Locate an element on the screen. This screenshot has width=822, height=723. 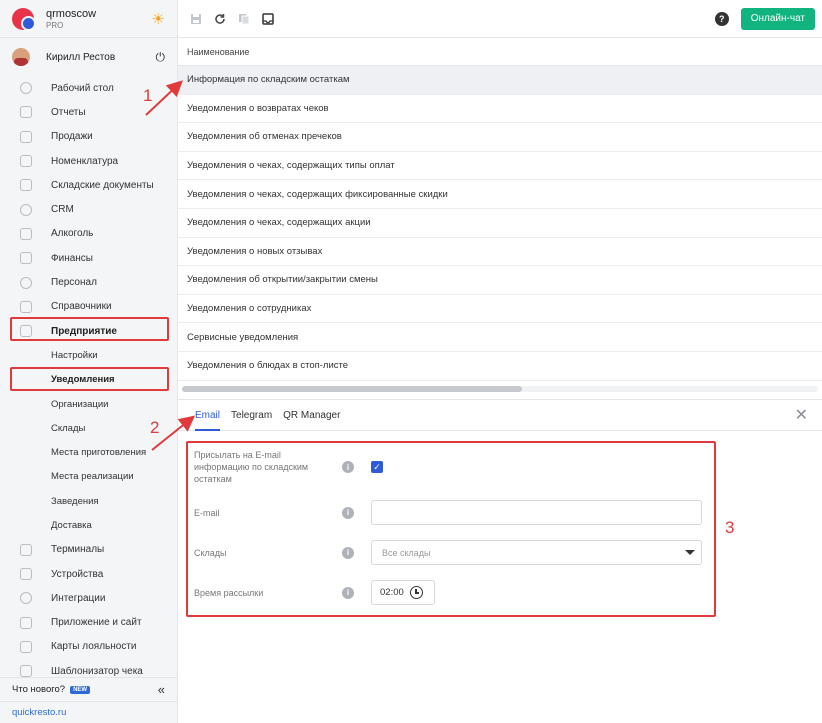
tag-icon is located at coordinates (26, 161).